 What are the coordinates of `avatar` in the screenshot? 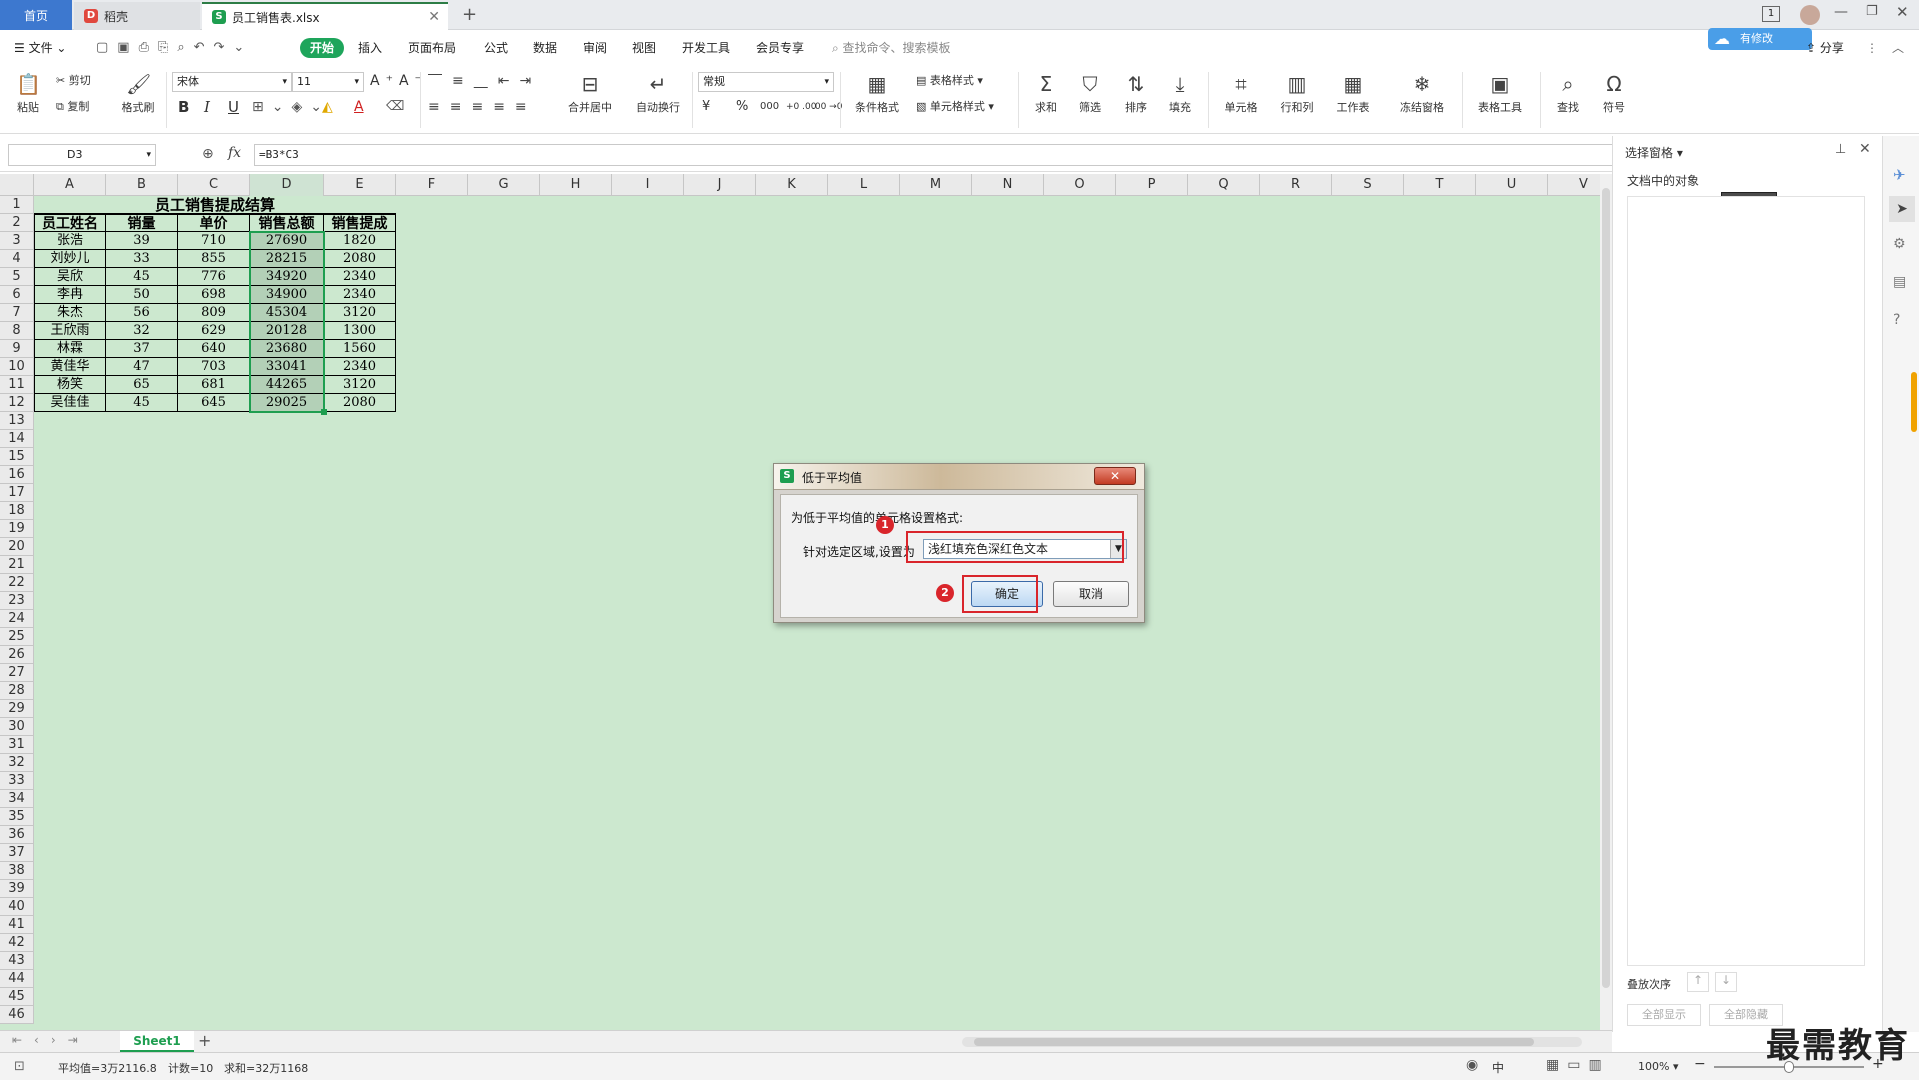 It's located at (1810, 15).